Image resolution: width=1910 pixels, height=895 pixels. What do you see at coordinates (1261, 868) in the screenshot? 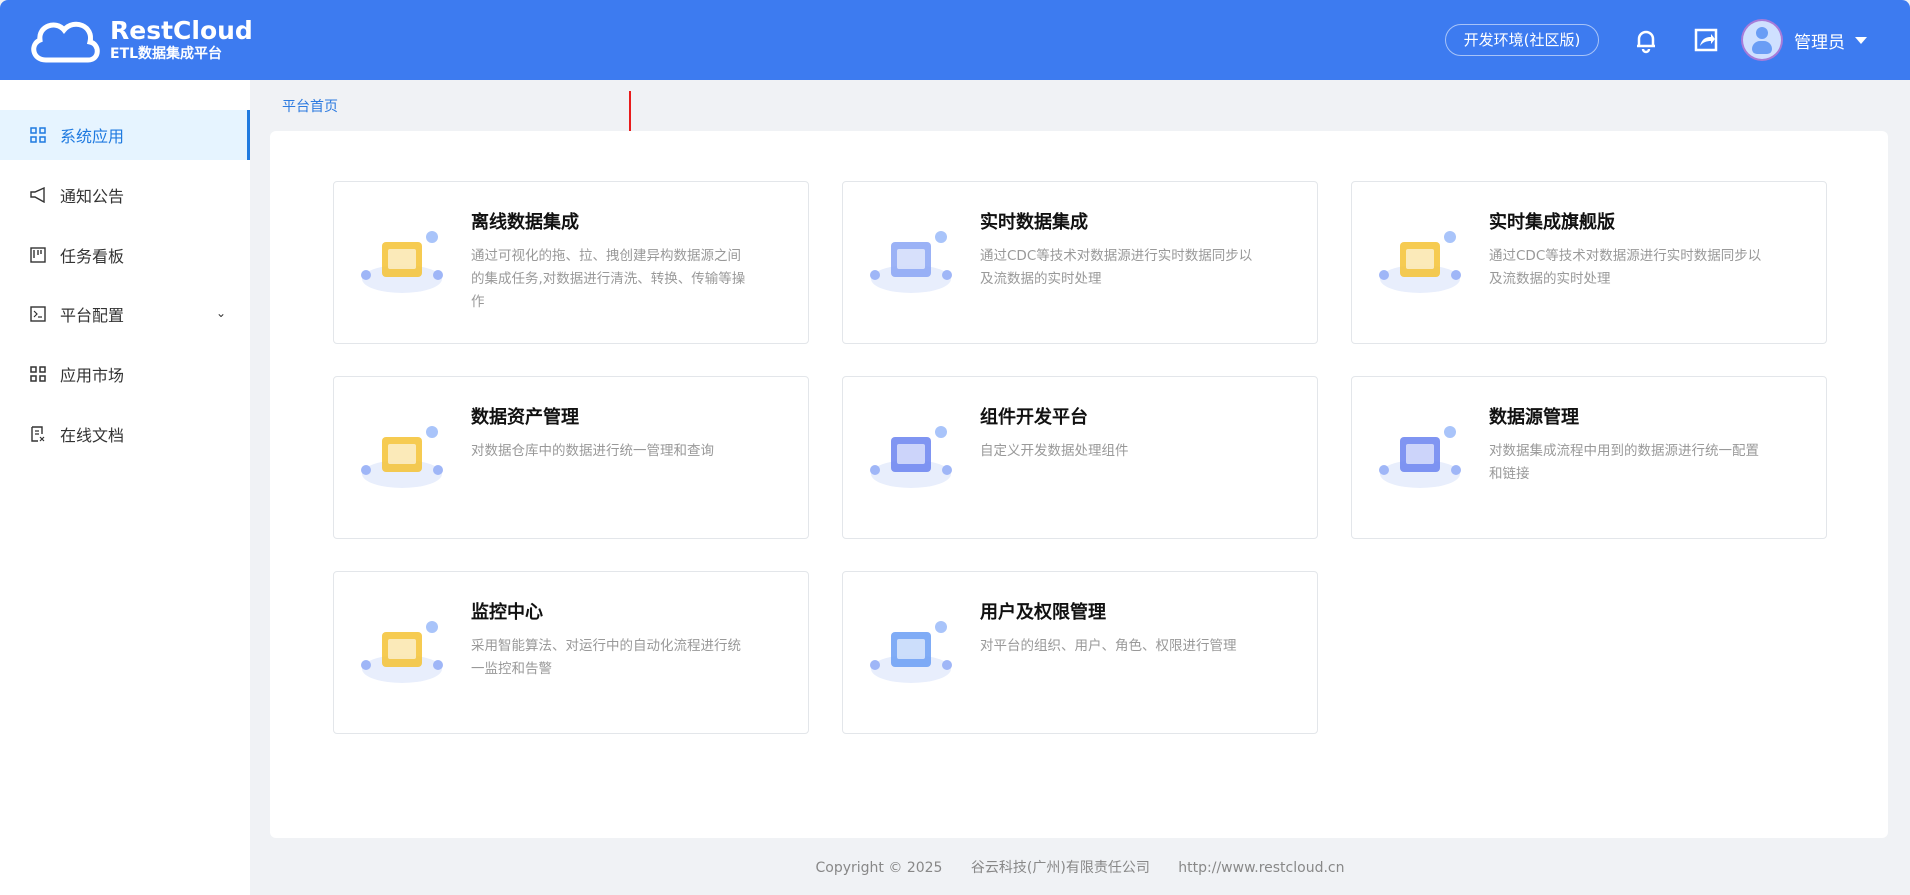
I see `website-link: http://www.restcloud.cn` at bounding box center [1261, 868].